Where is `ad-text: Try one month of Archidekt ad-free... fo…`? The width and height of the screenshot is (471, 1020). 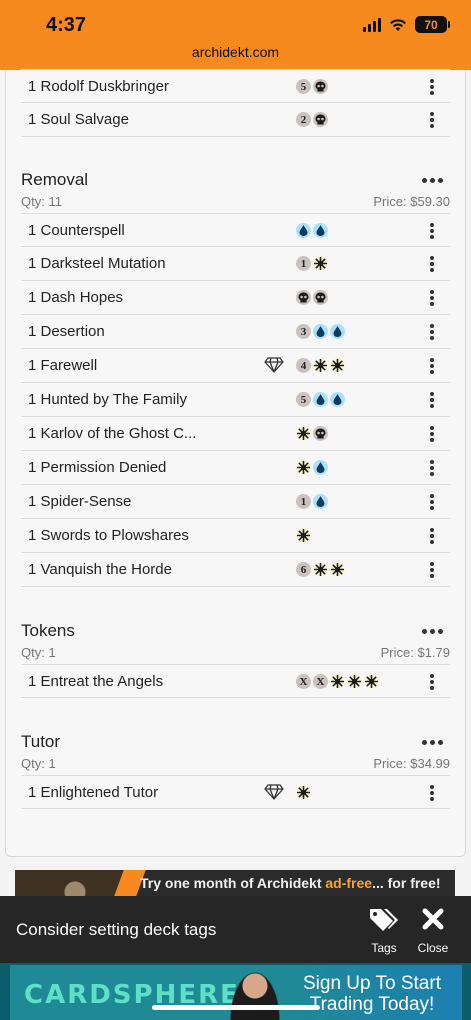
ad-text: Try one month of Archidekt ad-free... fo… is located at coordinates (290, 883).